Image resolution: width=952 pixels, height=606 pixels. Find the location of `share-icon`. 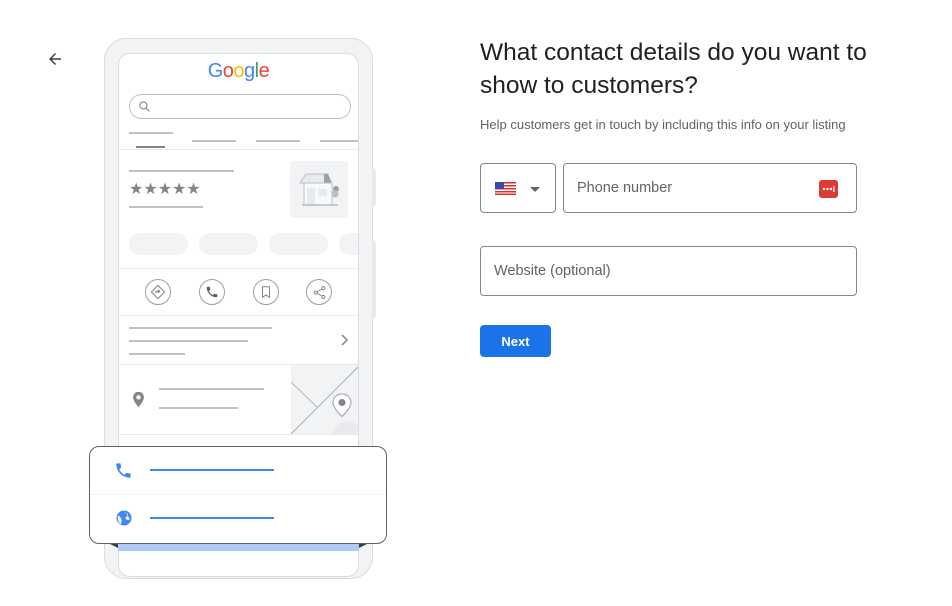

share-icon is located at coordinates (319, 292).